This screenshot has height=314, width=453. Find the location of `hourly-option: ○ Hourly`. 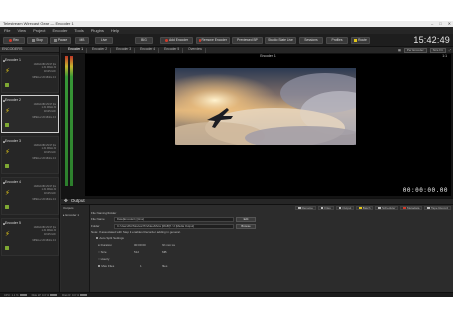

hourly-option: ○ Hourly is located at coordinates (103, 259).